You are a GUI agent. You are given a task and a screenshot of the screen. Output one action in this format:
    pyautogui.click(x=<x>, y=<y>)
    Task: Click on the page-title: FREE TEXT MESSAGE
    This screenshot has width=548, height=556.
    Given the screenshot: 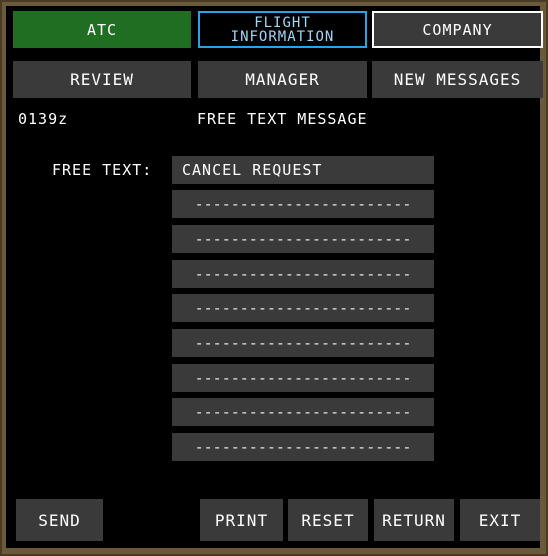 What is the action you would take?
    pyautogui.click(x=282, y=119)
    